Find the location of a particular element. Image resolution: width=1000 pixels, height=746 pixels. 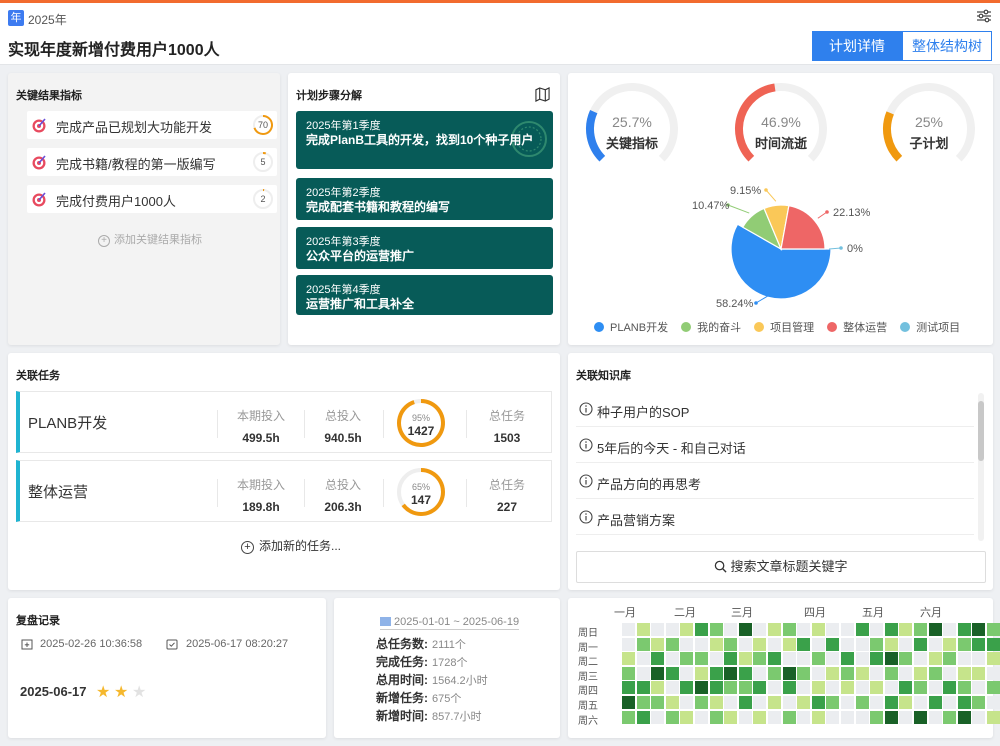

legend-item: 整体运营 is located at coordinates (857, 327).